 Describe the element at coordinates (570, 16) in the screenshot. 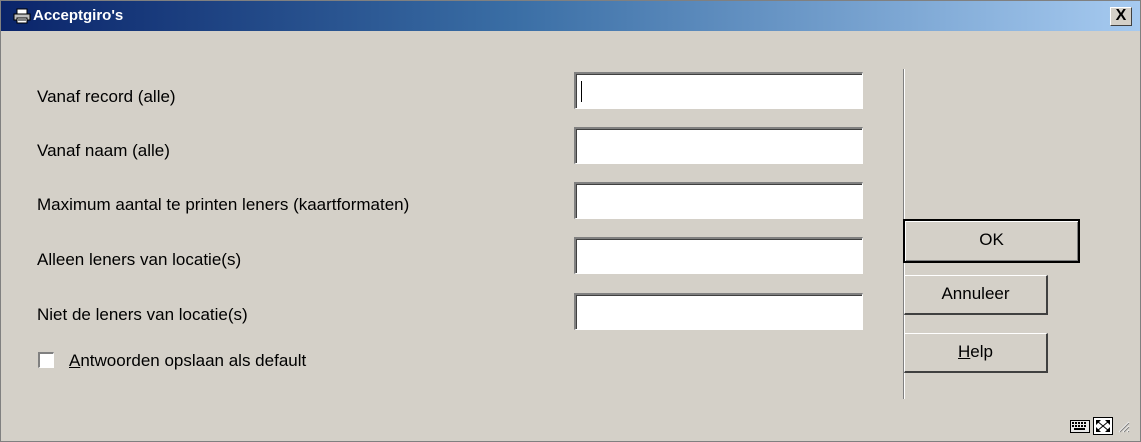

I see `title-bar: Acceptgiro's X` at that location.